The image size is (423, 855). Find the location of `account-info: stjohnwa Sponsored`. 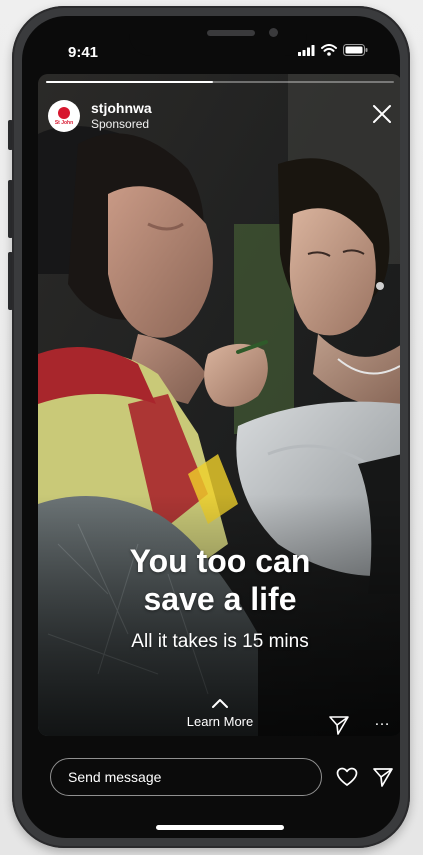

account-info: stjohnwa Sponsored is located at coordinates (121, 116).